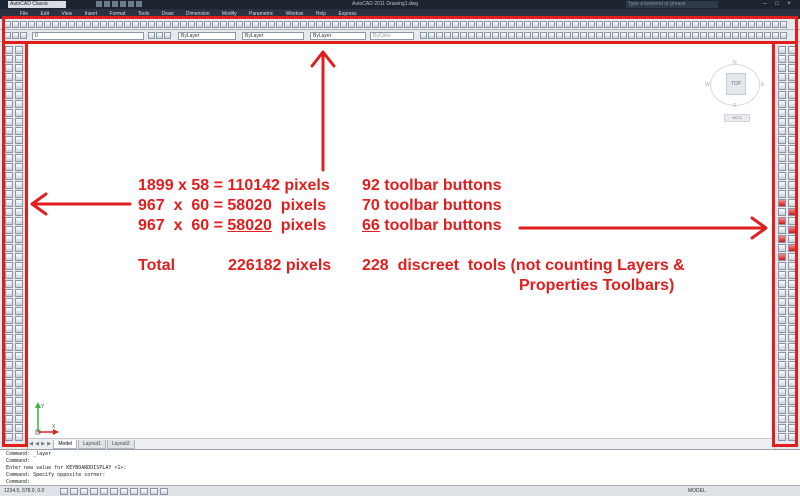 The image size is (800, 496). Describe the element at coordinates (131, 4) in the screenshot. I see `redo-icon` at that location.